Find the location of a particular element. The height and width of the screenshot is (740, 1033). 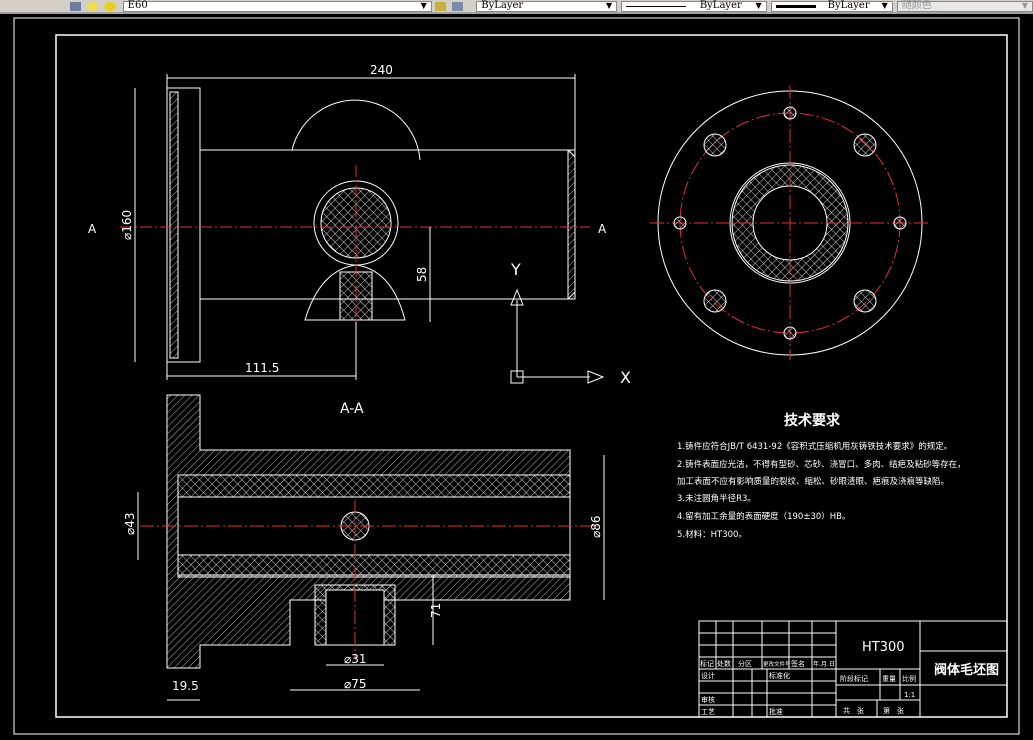

dim-d43: ⌀43 is located at coordinates (130, 524).